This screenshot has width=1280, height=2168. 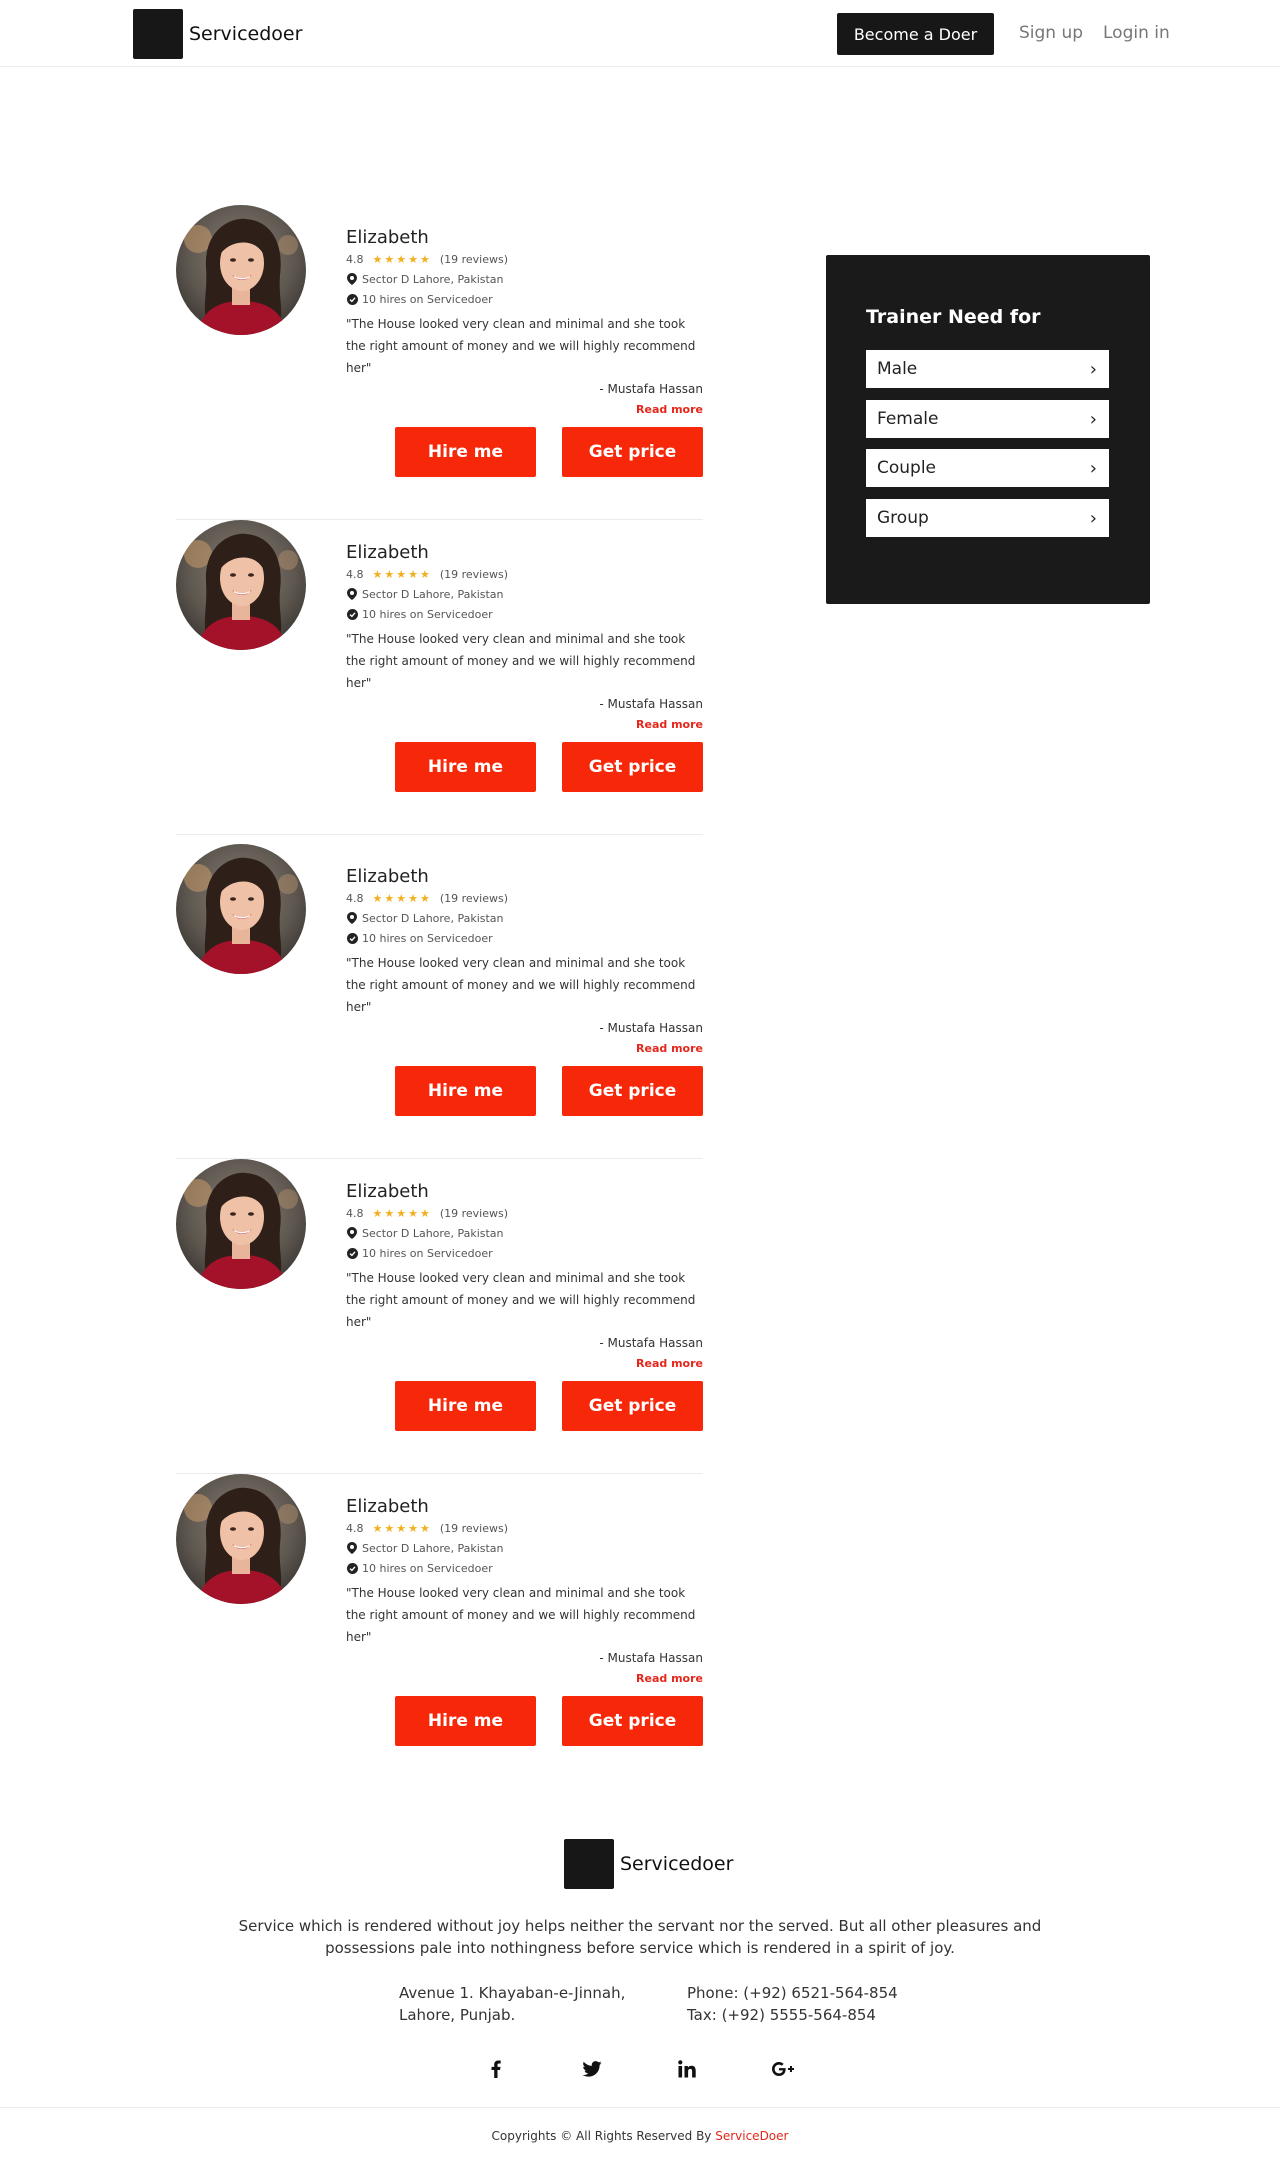 What do you see at coordinates (217, 34) in the screenshot?
I see `brand-logo: Servicedoer` at bounding box center [217, 34].